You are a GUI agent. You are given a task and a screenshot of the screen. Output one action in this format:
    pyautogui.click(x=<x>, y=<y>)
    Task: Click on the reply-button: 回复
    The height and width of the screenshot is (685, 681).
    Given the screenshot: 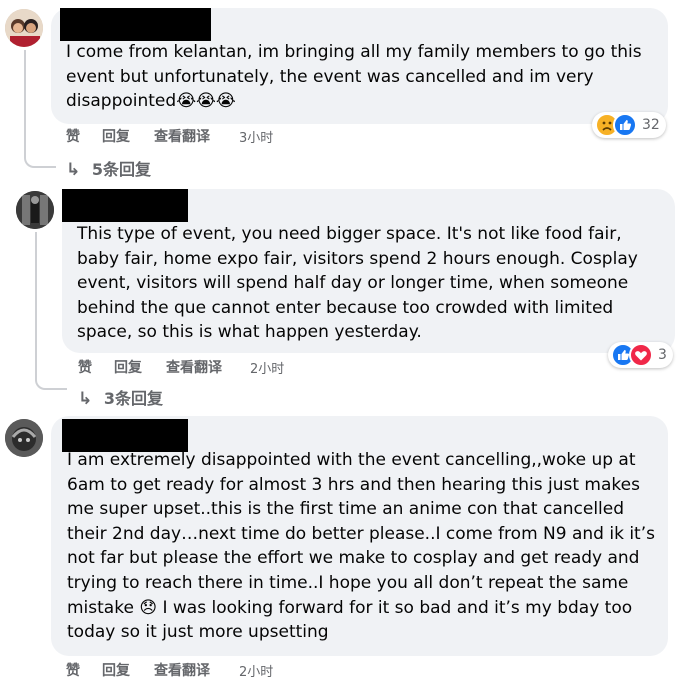 What is the action you would take?
    pyautogui.click(x=116, y=670)
    